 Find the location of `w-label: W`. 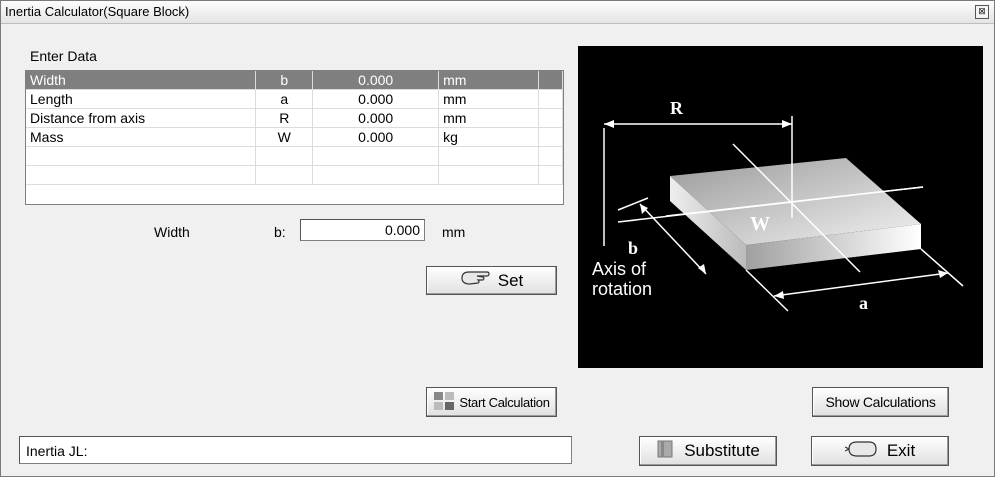

w-label: W is located at coordinates (760, 224).